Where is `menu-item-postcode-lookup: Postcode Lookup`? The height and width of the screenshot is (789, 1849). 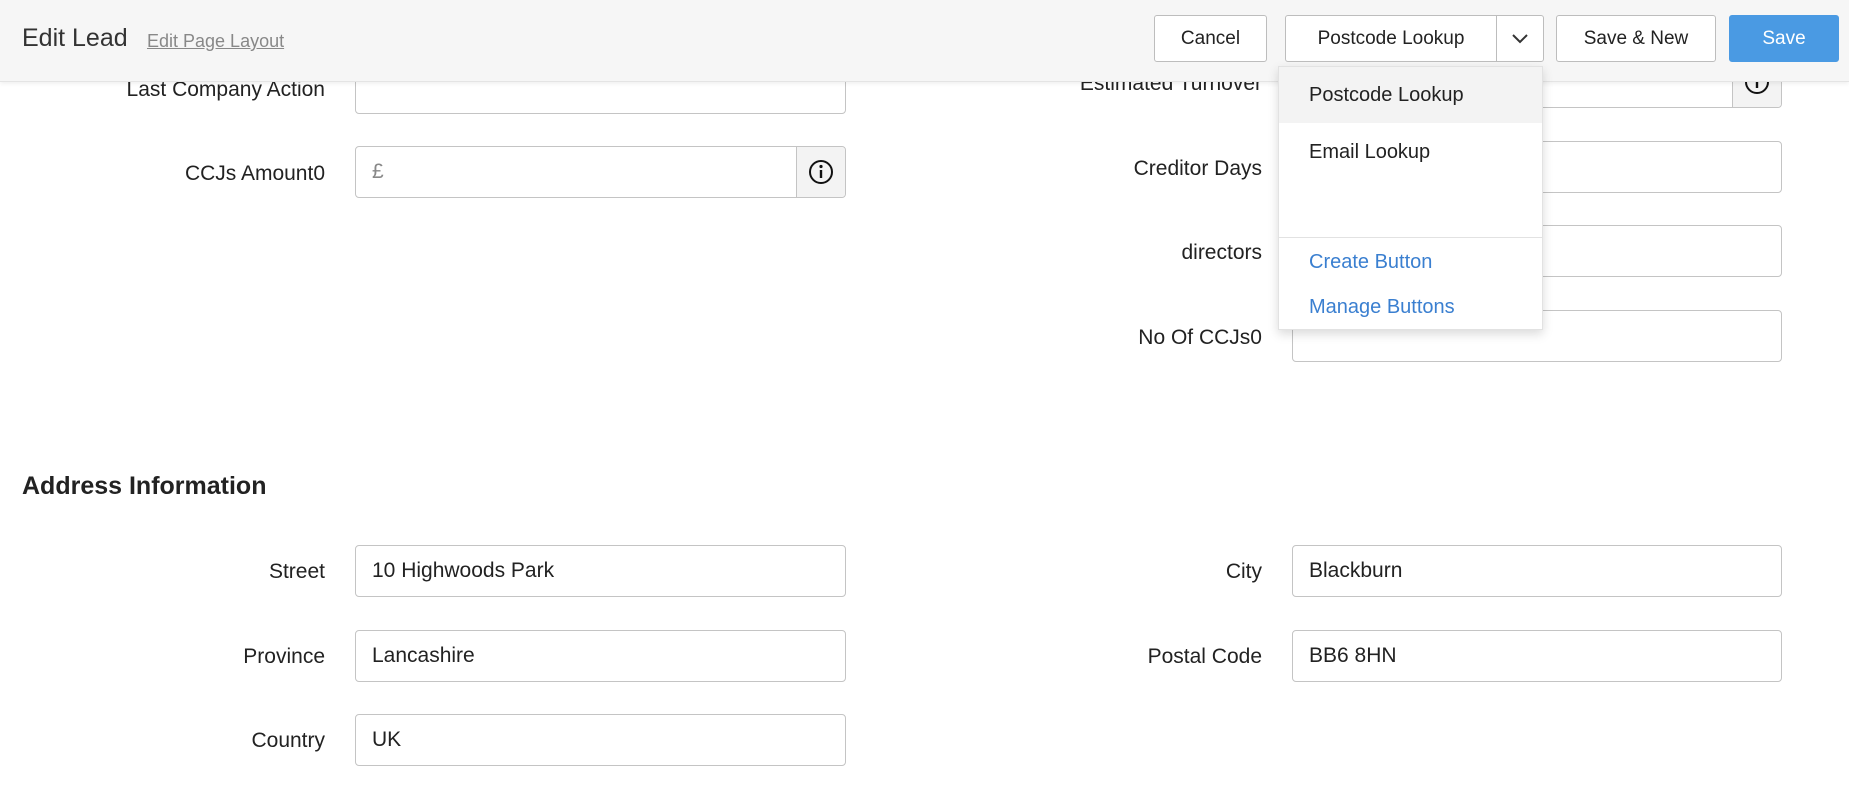
menu-item-postcode-lookup: Postcode Lookup is located at coordinates (1410, 95).